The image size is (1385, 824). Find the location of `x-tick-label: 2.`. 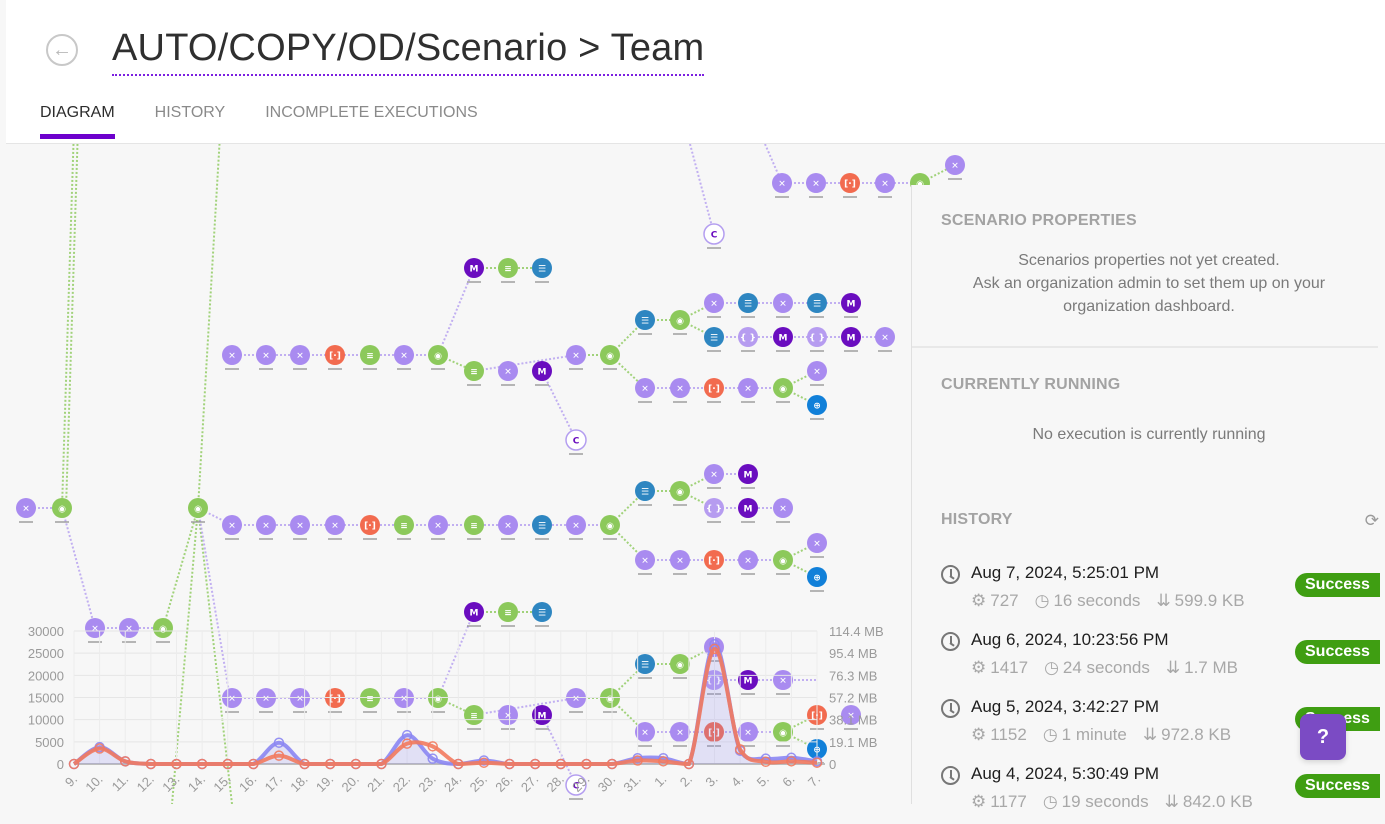

x-tick-label: 2. is located at coordinates (686, 781).